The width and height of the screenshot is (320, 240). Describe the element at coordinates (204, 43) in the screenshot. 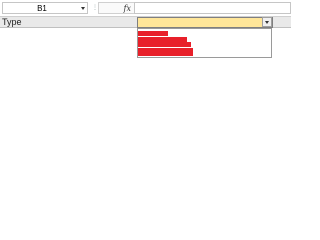

I see `validation-dropdown-list` at that location.